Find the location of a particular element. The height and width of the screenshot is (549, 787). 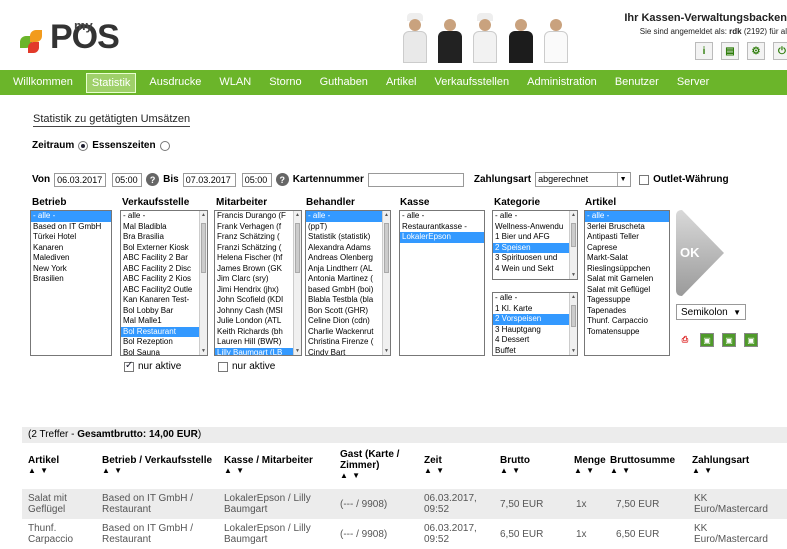

list-item: Malediven is located at coordinates (71, 258).